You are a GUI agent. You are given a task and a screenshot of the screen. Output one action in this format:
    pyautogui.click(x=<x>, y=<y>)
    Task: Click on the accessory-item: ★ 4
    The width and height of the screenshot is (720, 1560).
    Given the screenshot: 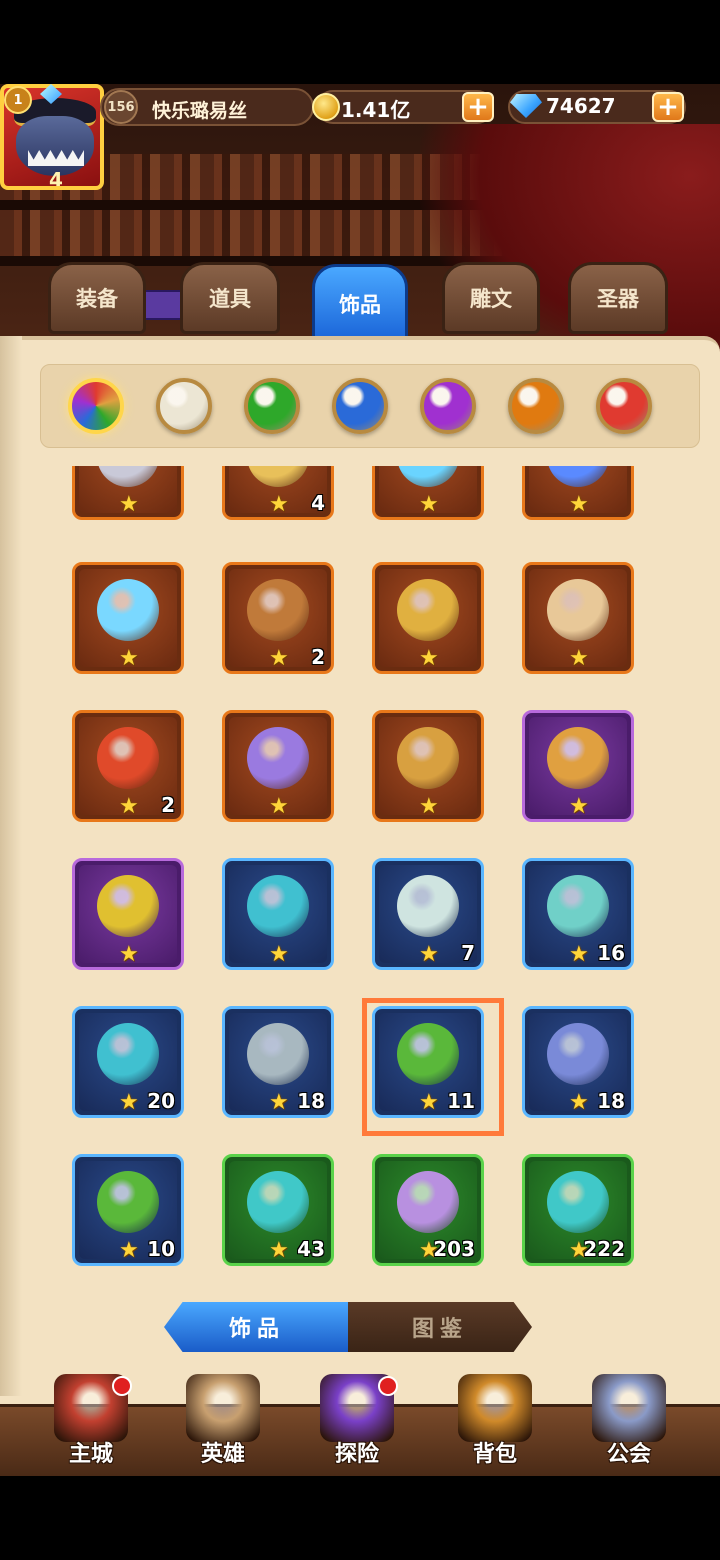 What is the action you would take?
    pyautogui.click(x=278, y=493)
    